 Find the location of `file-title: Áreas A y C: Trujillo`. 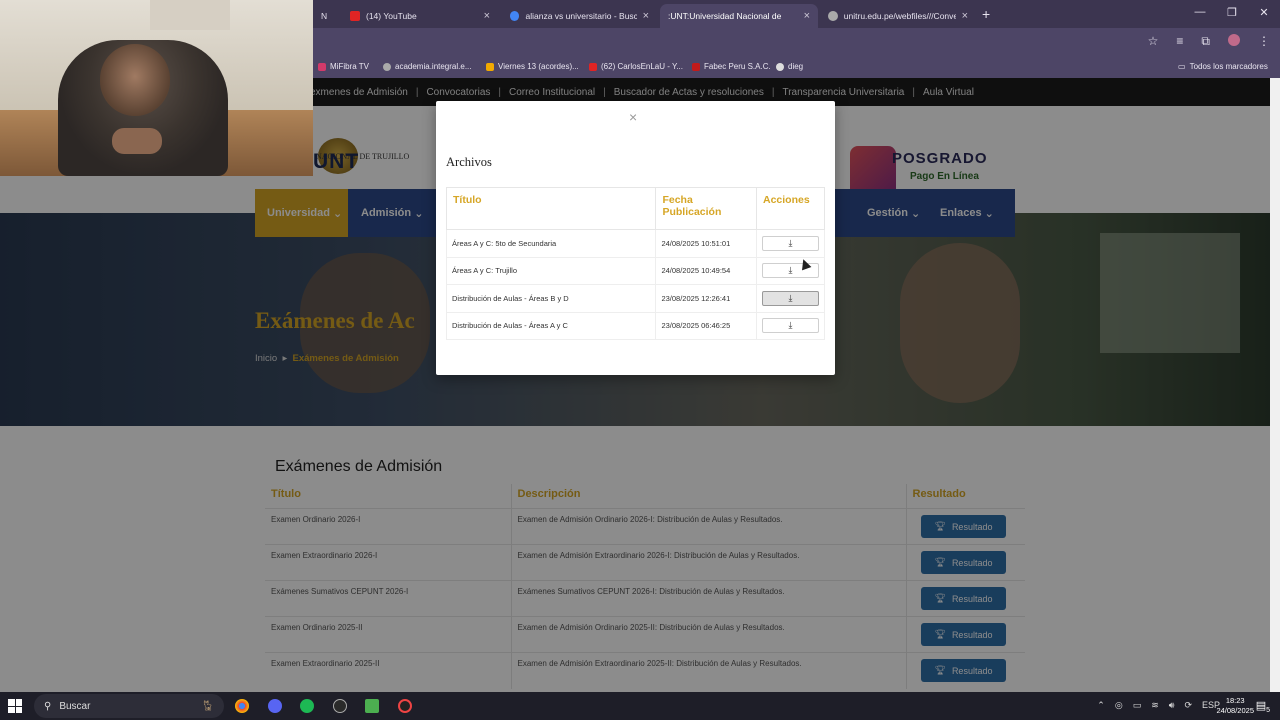

file-title: Áreas A y C: Trujillo is located at coordinates (551, 270).